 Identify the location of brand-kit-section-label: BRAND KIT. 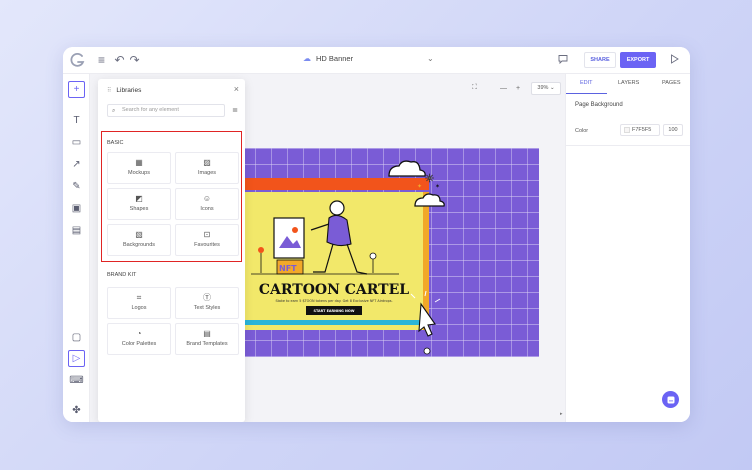
(122, 275).